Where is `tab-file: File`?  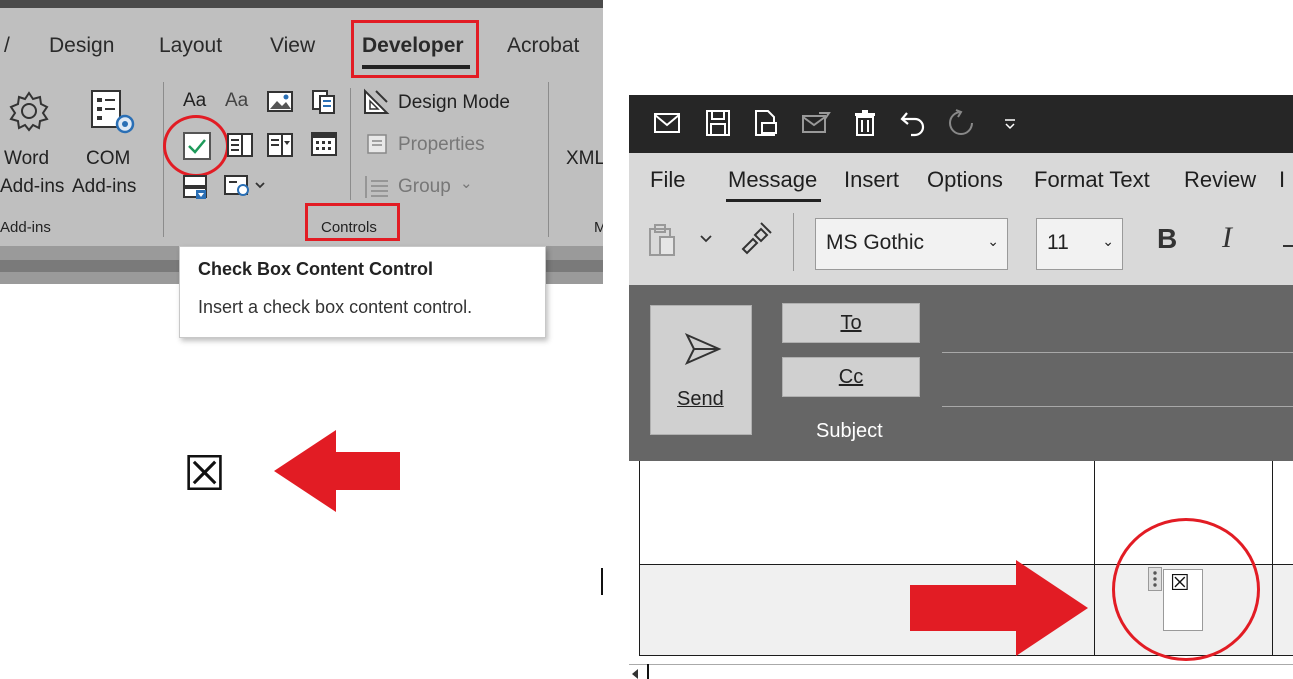
tab-file: File is located at coordinates (667, 180).